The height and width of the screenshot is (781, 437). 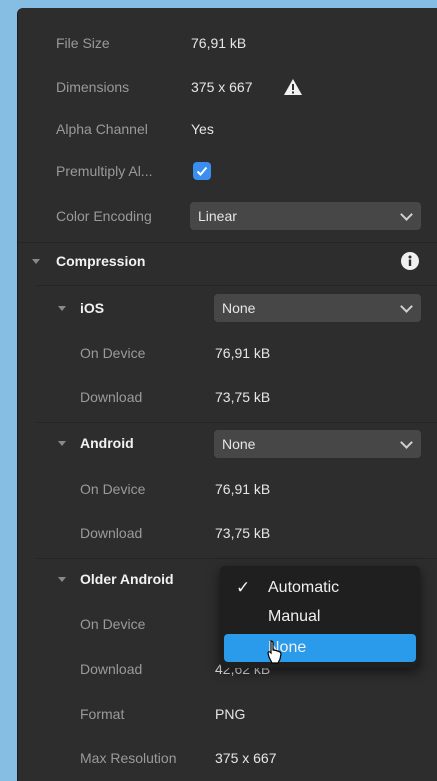 What do you see at coordinates (243, 587) in the screenshot?
I see `checkmark-icon: ✓` at bounding box center [243, 587].